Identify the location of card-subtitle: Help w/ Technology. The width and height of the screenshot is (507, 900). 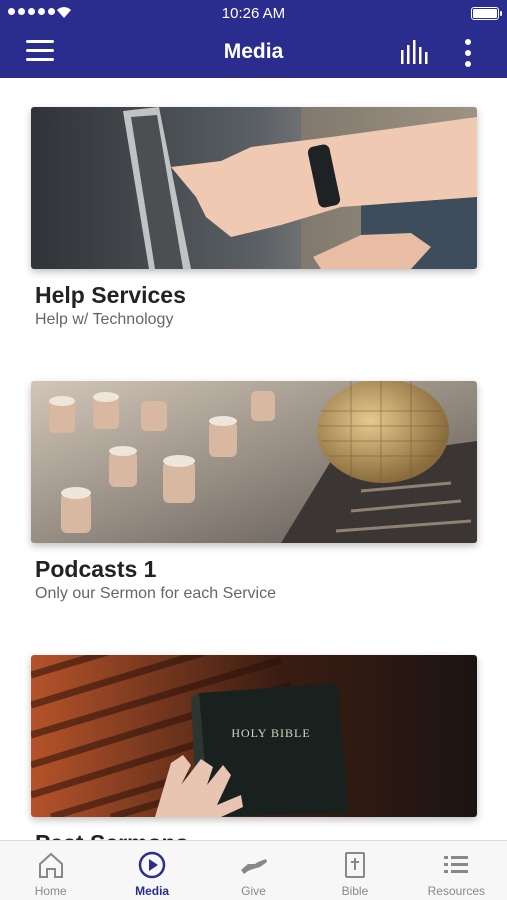
(104, 319).